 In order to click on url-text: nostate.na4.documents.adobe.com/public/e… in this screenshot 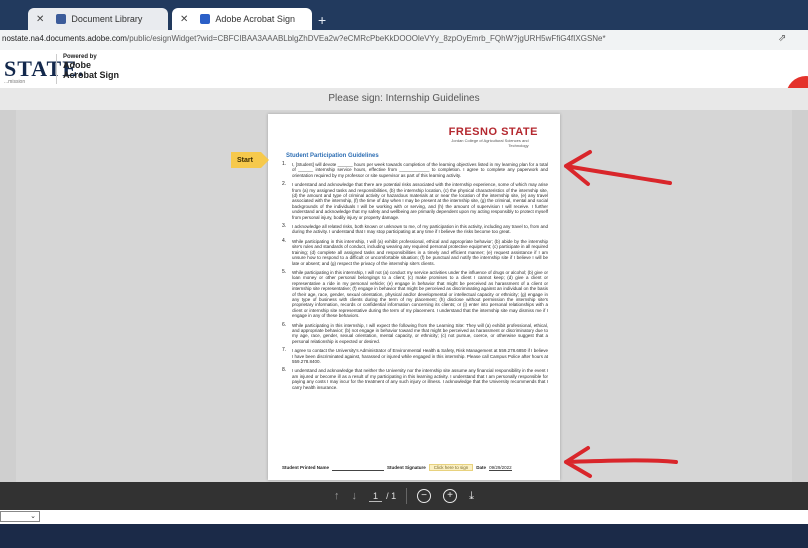, I will do `click(387, 38)`.